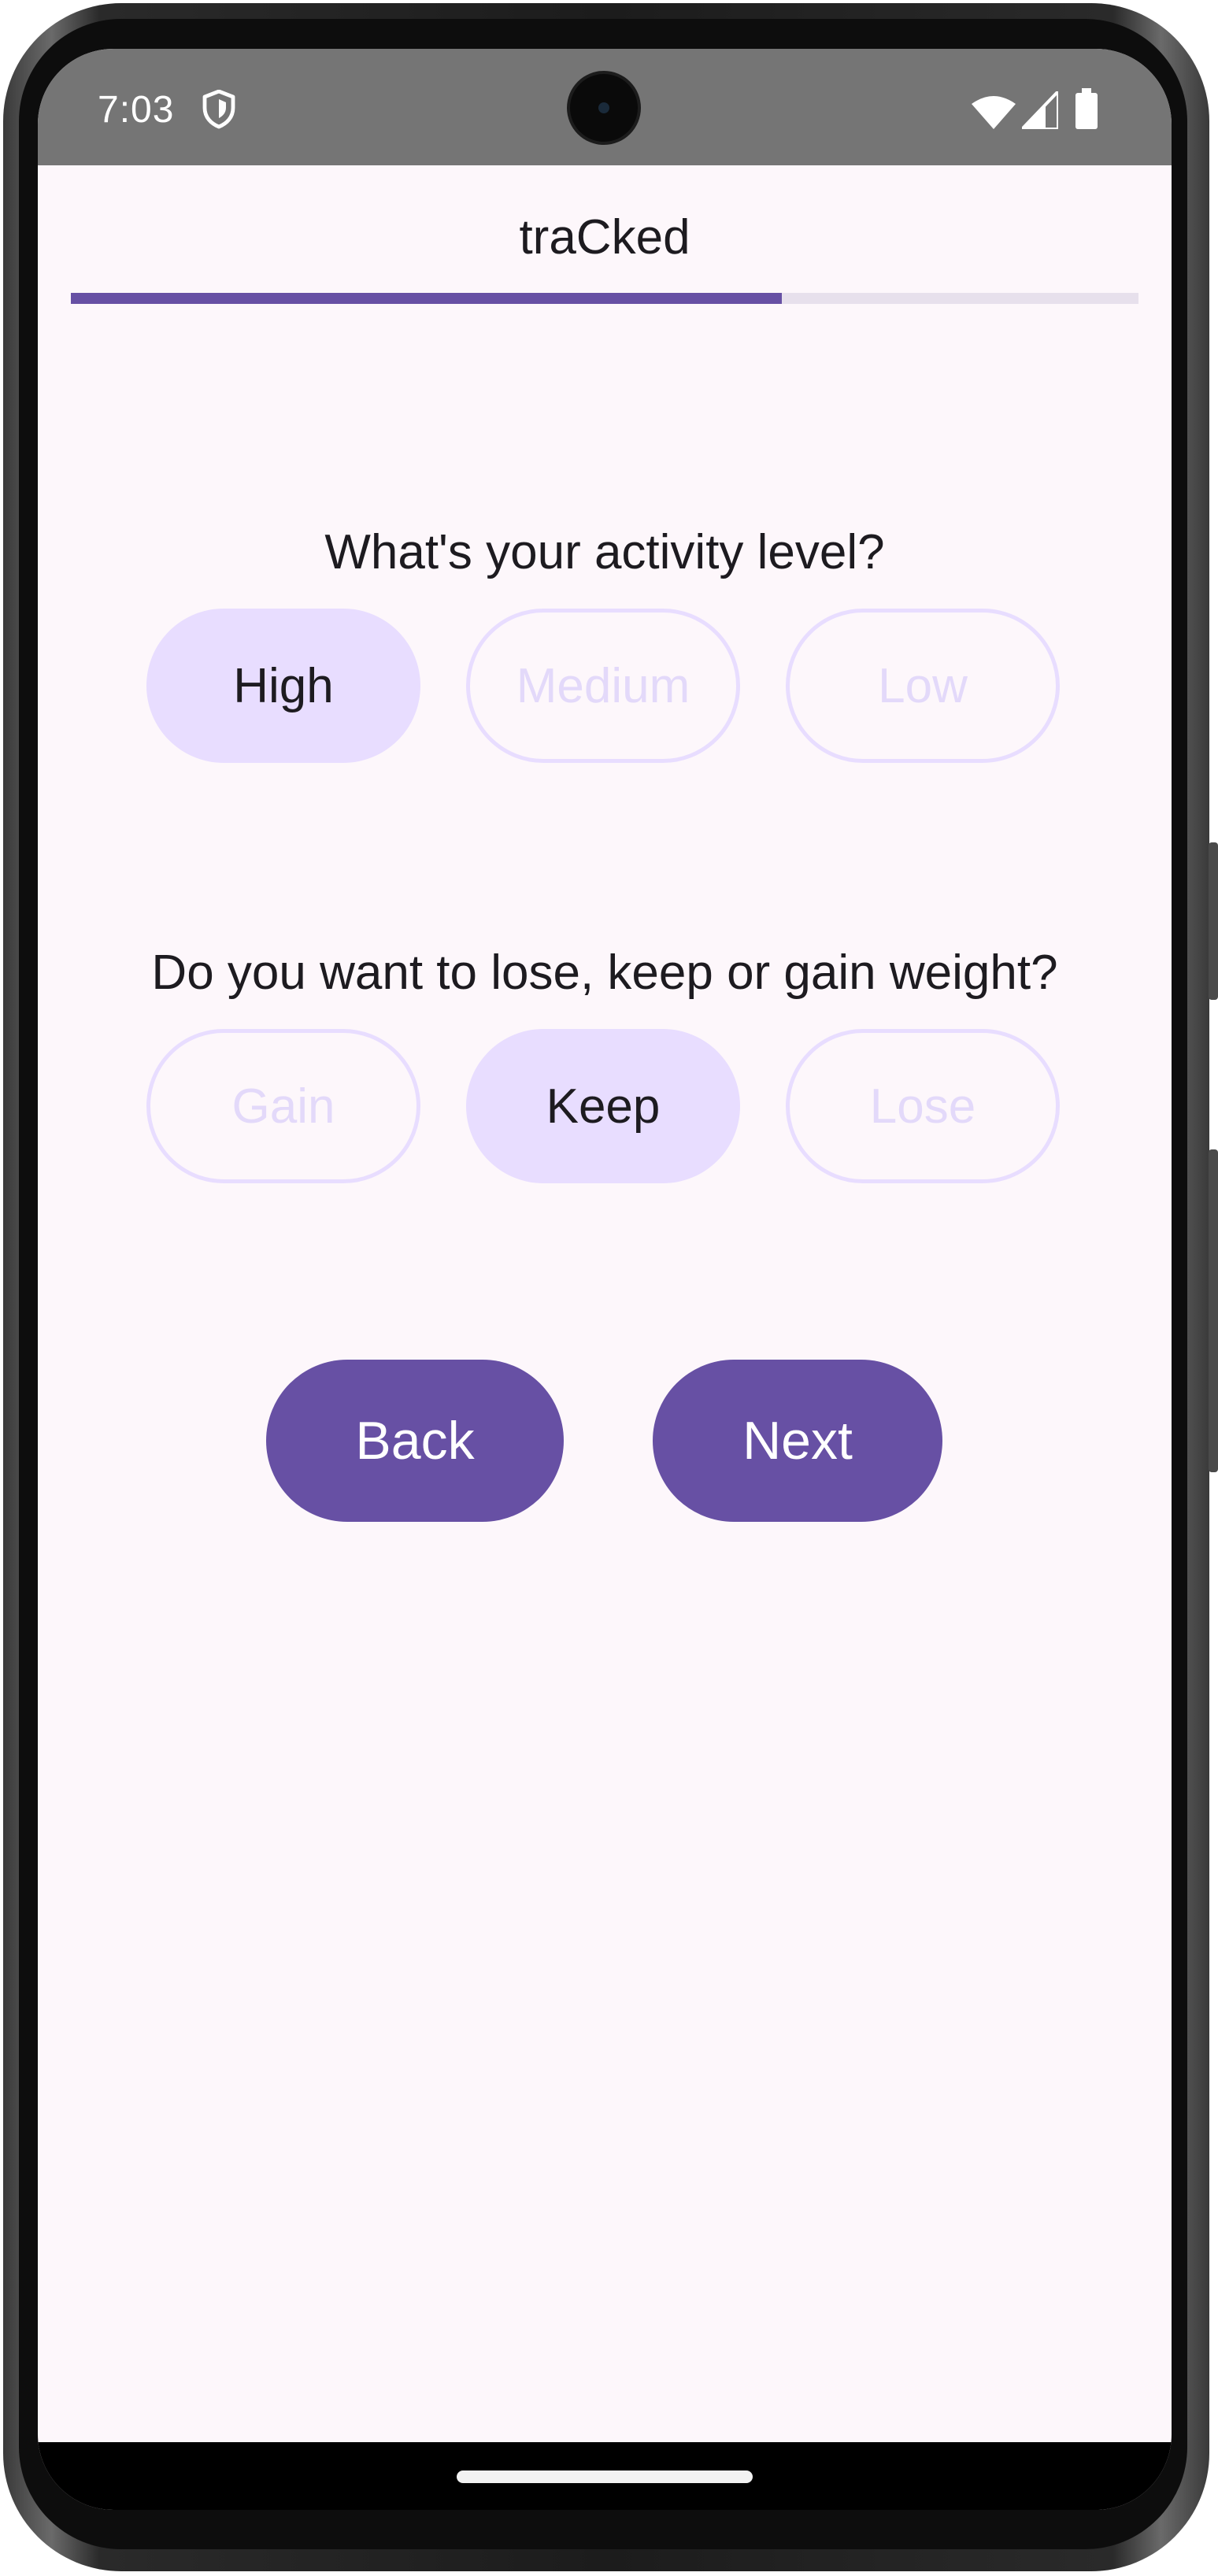 The height and width of the screenshot is (2576, 1218). I want to click on shield-icon, so click(218, 109).